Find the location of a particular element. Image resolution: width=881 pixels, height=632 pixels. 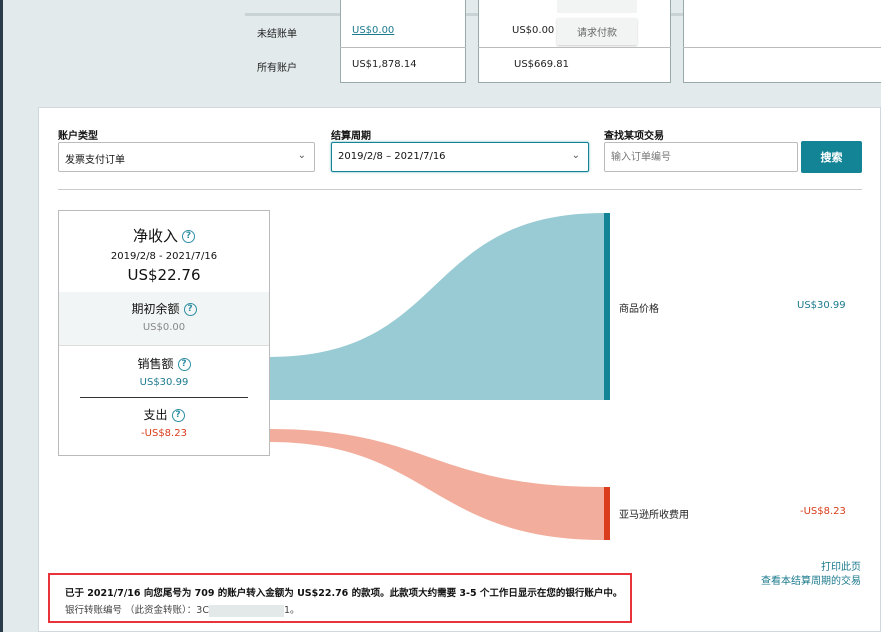

view-transactions-link: 查看本结算周期的交易 is located at coordinates (811, 579).